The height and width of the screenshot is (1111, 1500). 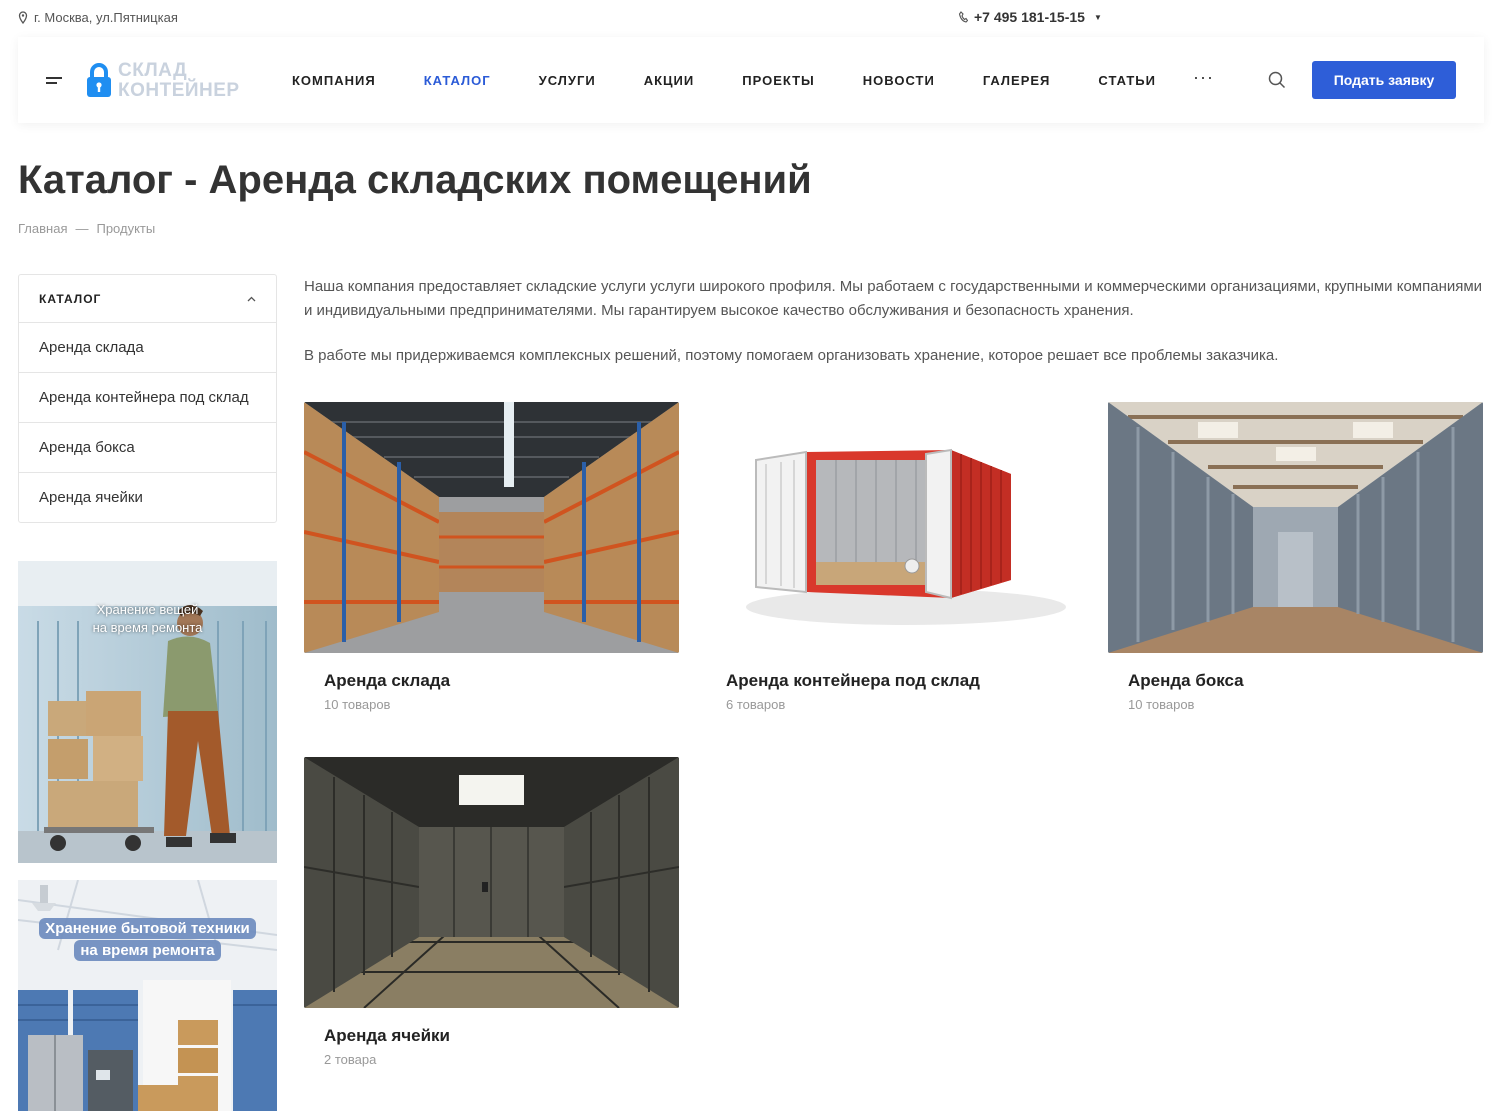 I want to click on breadcrumb-current: Продукты, so click(x=126, y=228).